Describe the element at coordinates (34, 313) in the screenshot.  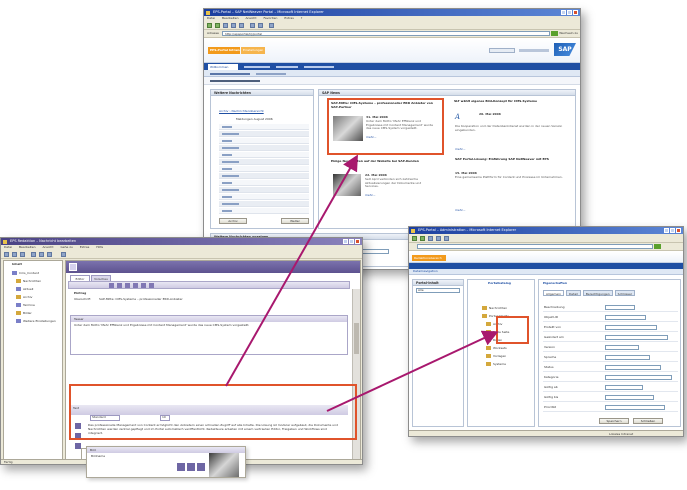
I see `tree-item: Bilder` at that location.